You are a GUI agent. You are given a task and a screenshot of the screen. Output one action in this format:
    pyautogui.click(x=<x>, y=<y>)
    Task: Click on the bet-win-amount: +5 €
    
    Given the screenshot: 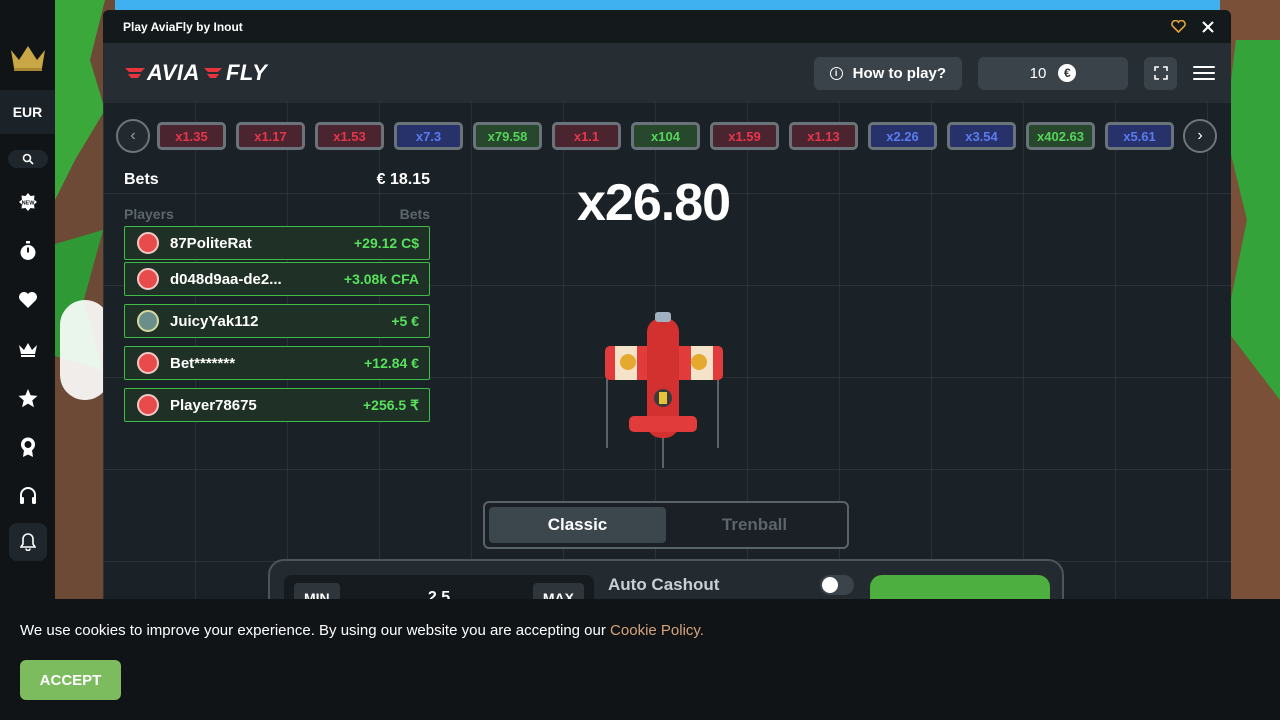 What is the action you would take?
    pyautogui.click(x=405, y=321)
    